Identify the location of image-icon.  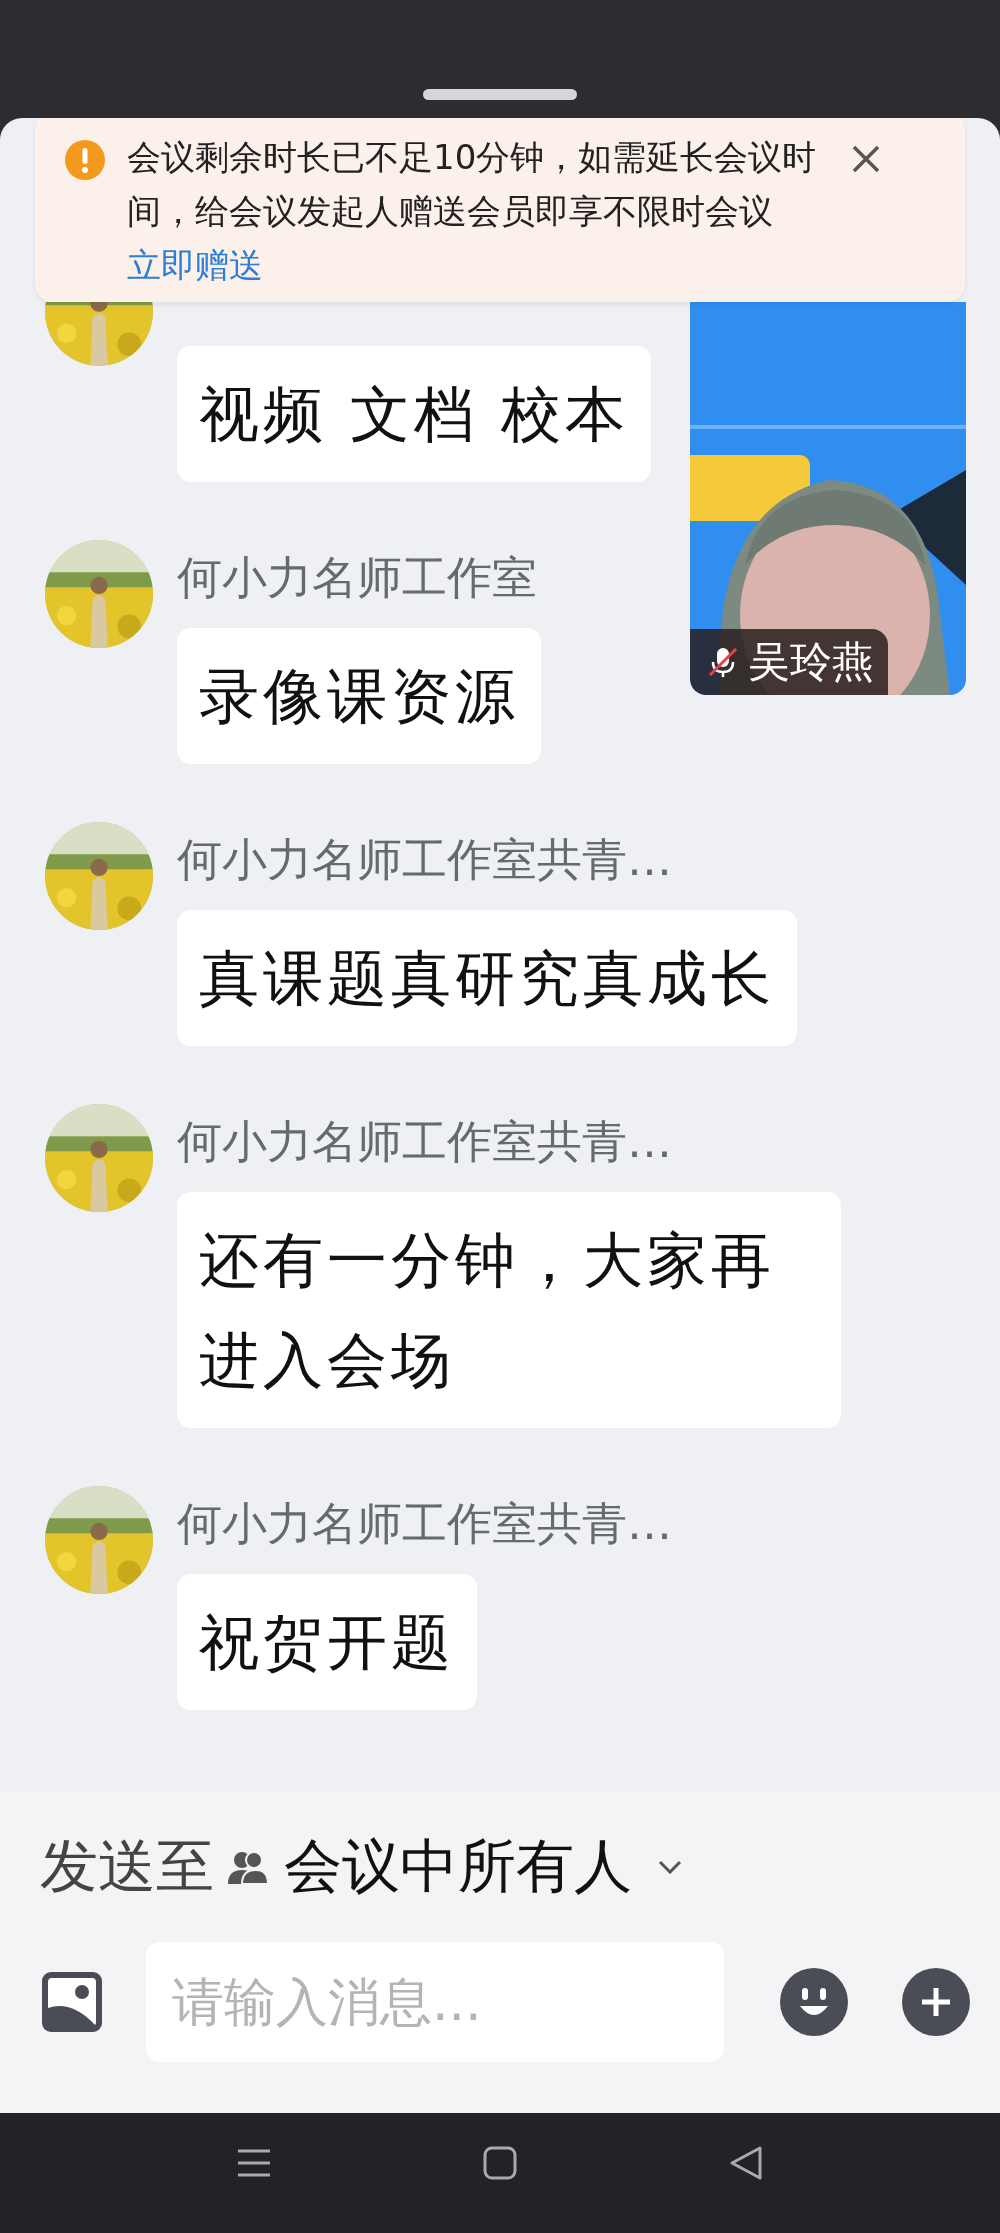
(72, 2002).